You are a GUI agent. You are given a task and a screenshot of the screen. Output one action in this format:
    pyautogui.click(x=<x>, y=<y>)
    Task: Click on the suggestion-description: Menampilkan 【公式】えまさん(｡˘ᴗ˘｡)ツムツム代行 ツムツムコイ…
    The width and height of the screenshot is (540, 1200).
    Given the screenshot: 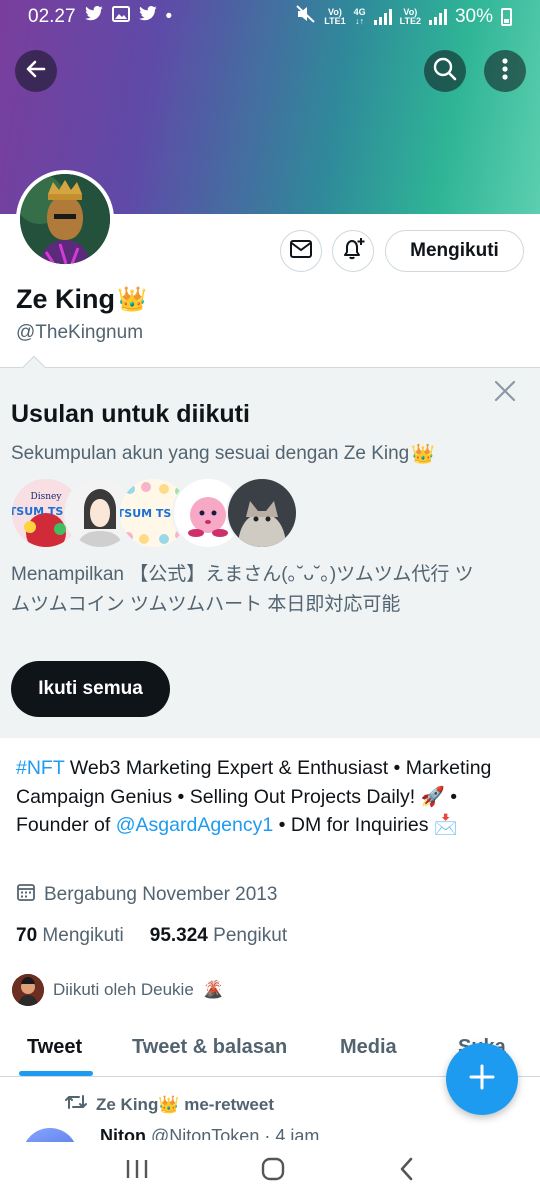 What is the action you would take?
    pyautogui.click(x=242, y=589)
    